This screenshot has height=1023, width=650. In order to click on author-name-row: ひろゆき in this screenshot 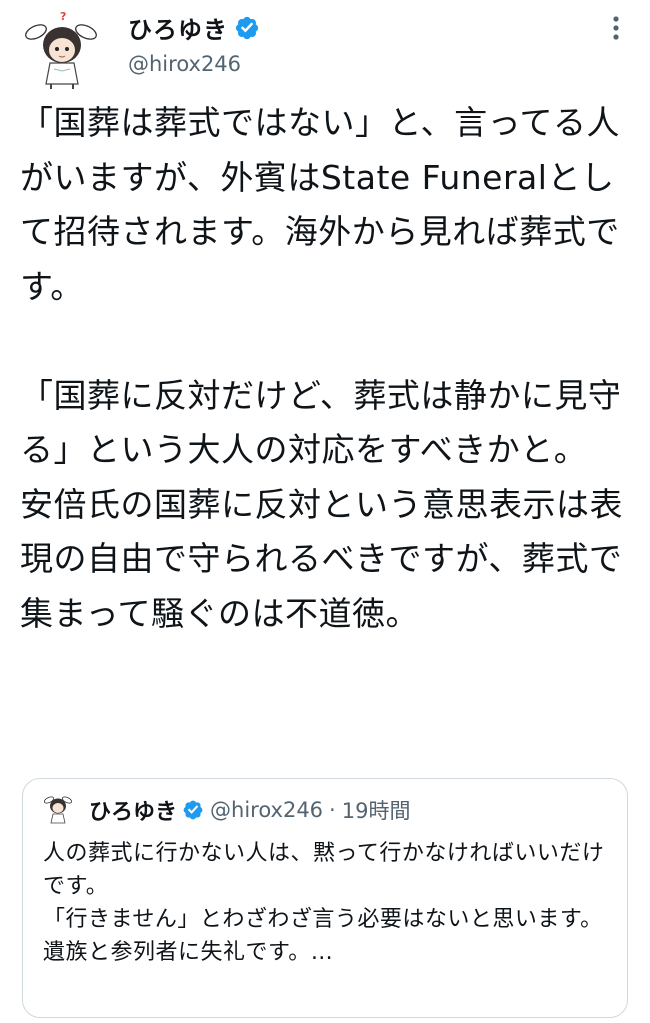, I will do `click(194, 27)`.